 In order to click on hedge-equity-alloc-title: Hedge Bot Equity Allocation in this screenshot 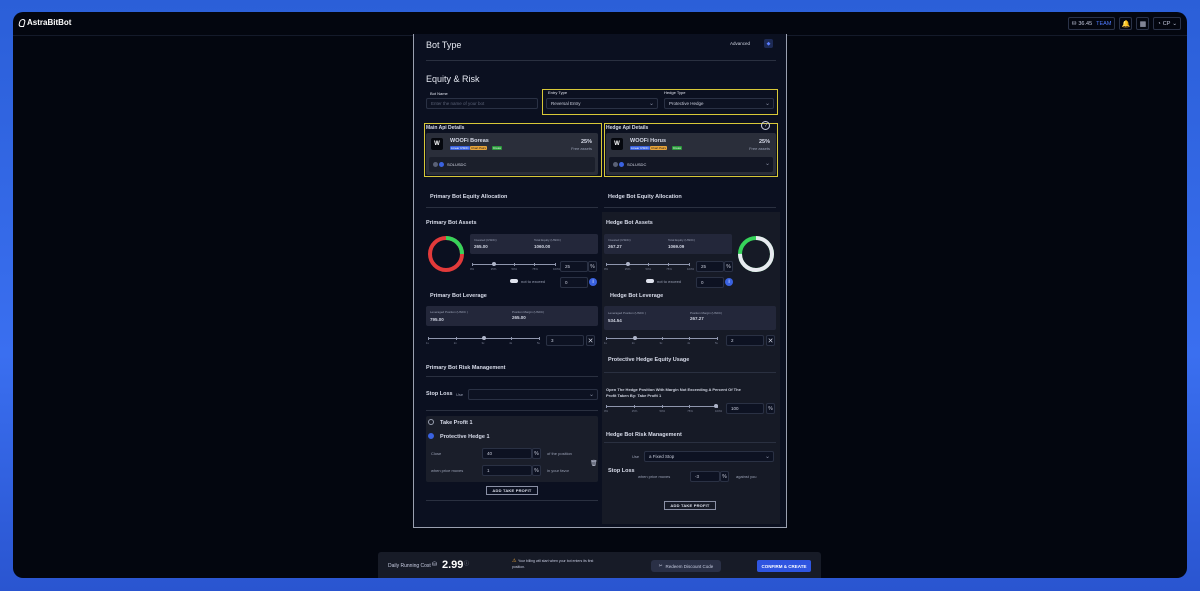, I will do `click(645, 197)`.